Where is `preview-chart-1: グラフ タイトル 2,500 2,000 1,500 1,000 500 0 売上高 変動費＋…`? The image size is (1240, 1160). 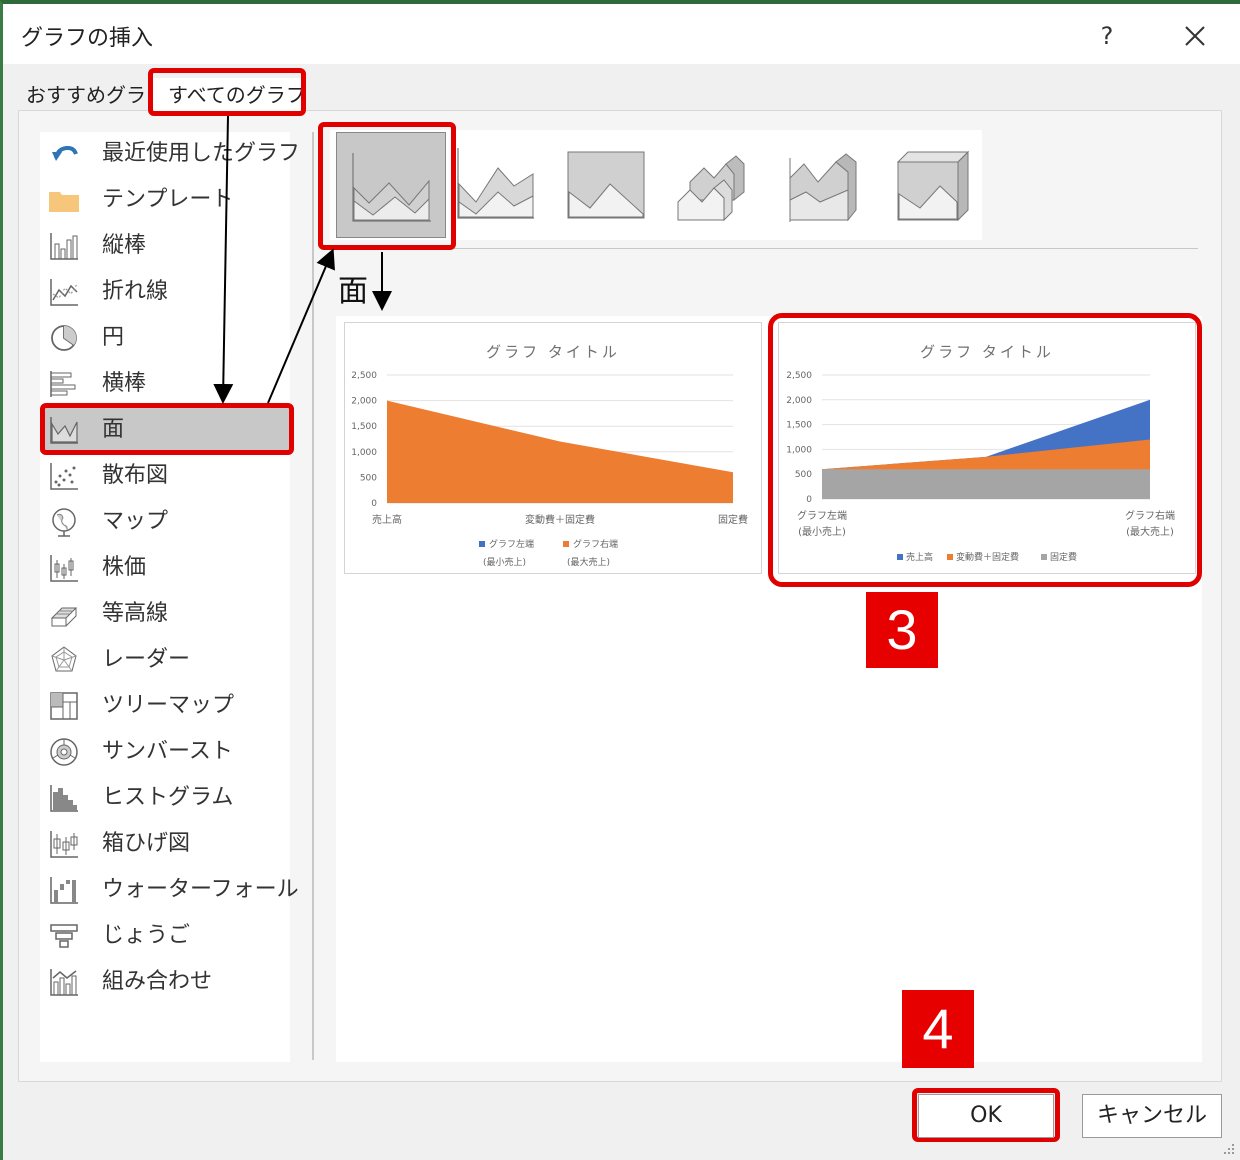
preview-chart-1: グラフ タイトル 2,500 2,000 1,500 1,000 500 0 売上高 変動費＋… is located at coordinates (553, 448).